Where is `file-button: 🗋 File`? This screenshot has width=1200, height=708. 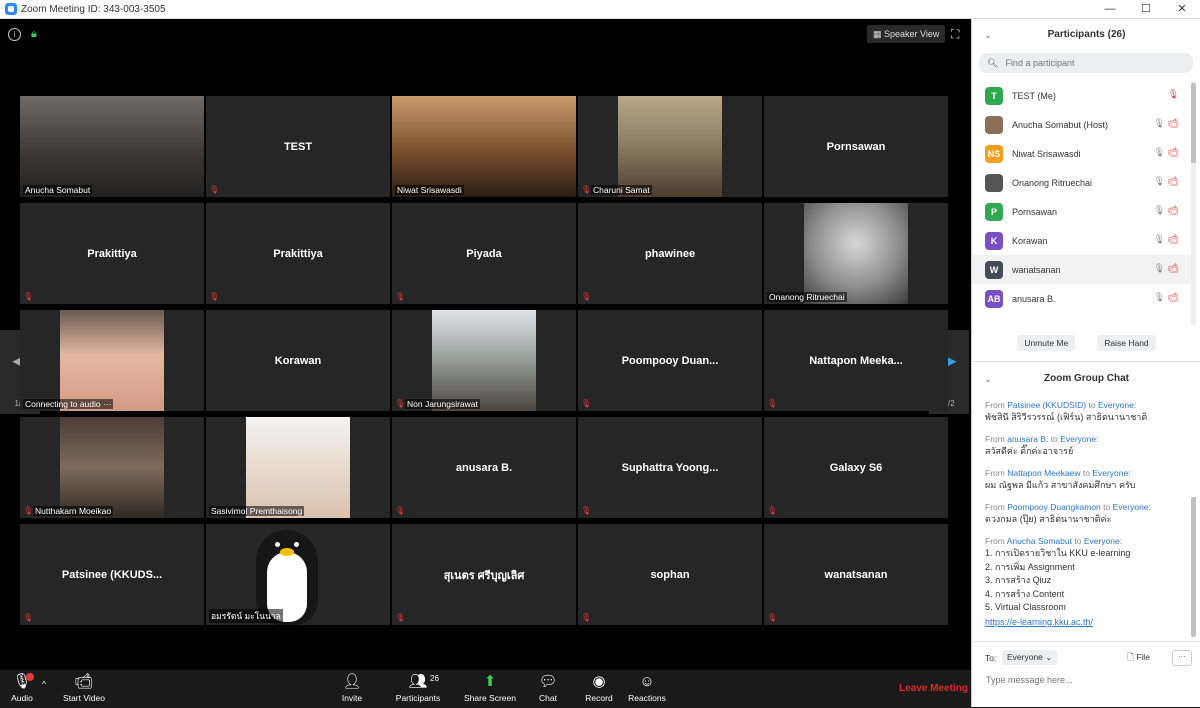 file-button: 🗋 File is located at coordinates (1138, 659).